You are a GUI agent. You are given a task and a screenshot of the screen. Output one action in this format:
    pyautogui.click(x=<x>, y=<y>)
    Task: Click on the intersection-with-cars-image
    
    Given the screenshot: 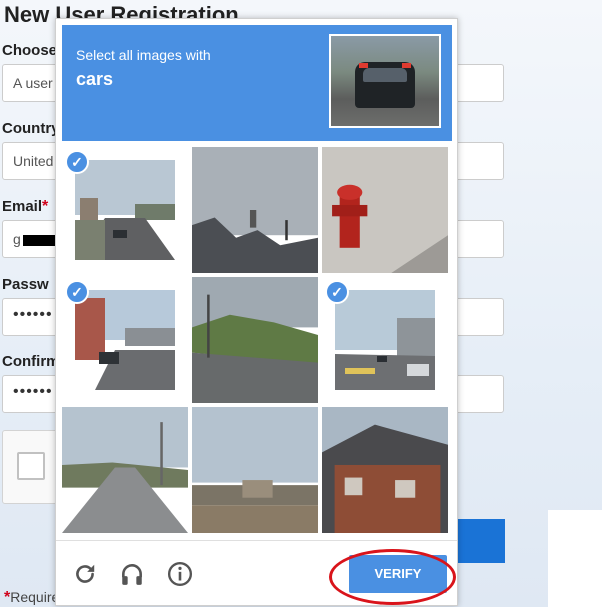 What is the action you would take?
    pyautogui.click(x=385, y=340)
    